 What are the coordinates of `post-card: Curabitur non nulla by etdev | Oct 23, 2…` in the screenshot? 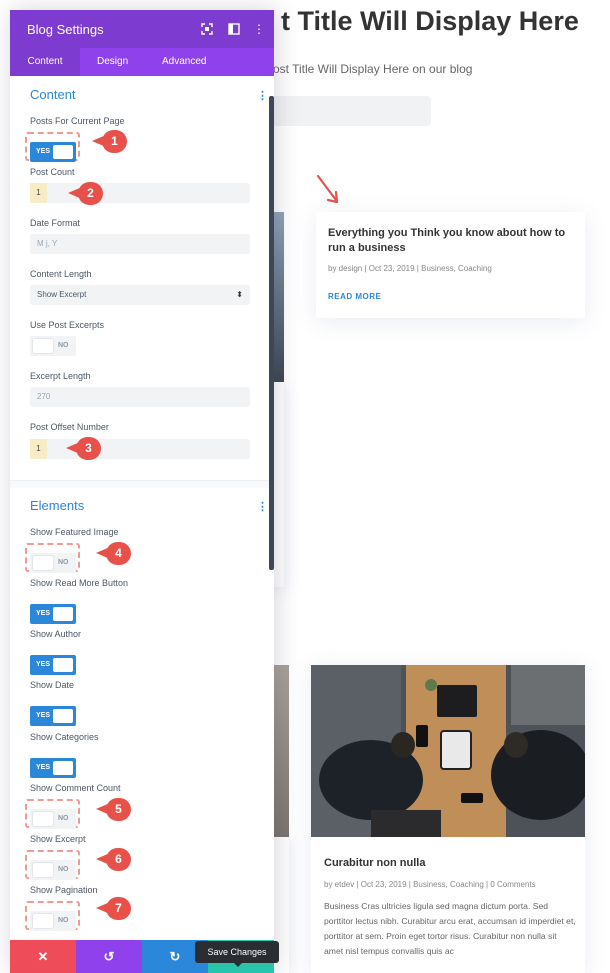 It's located at (448, 819).